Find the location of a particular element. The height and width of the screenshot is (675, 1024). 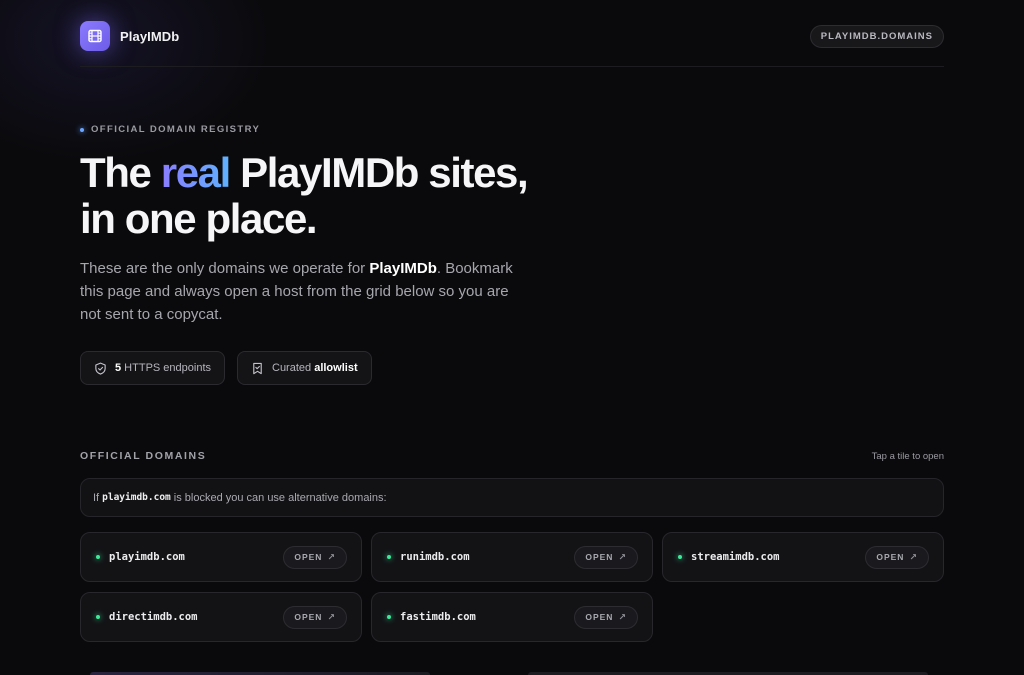

eyebrow-text: OFFICIAL DOMAIN REGISTRY is located at coordinates (176, 129).